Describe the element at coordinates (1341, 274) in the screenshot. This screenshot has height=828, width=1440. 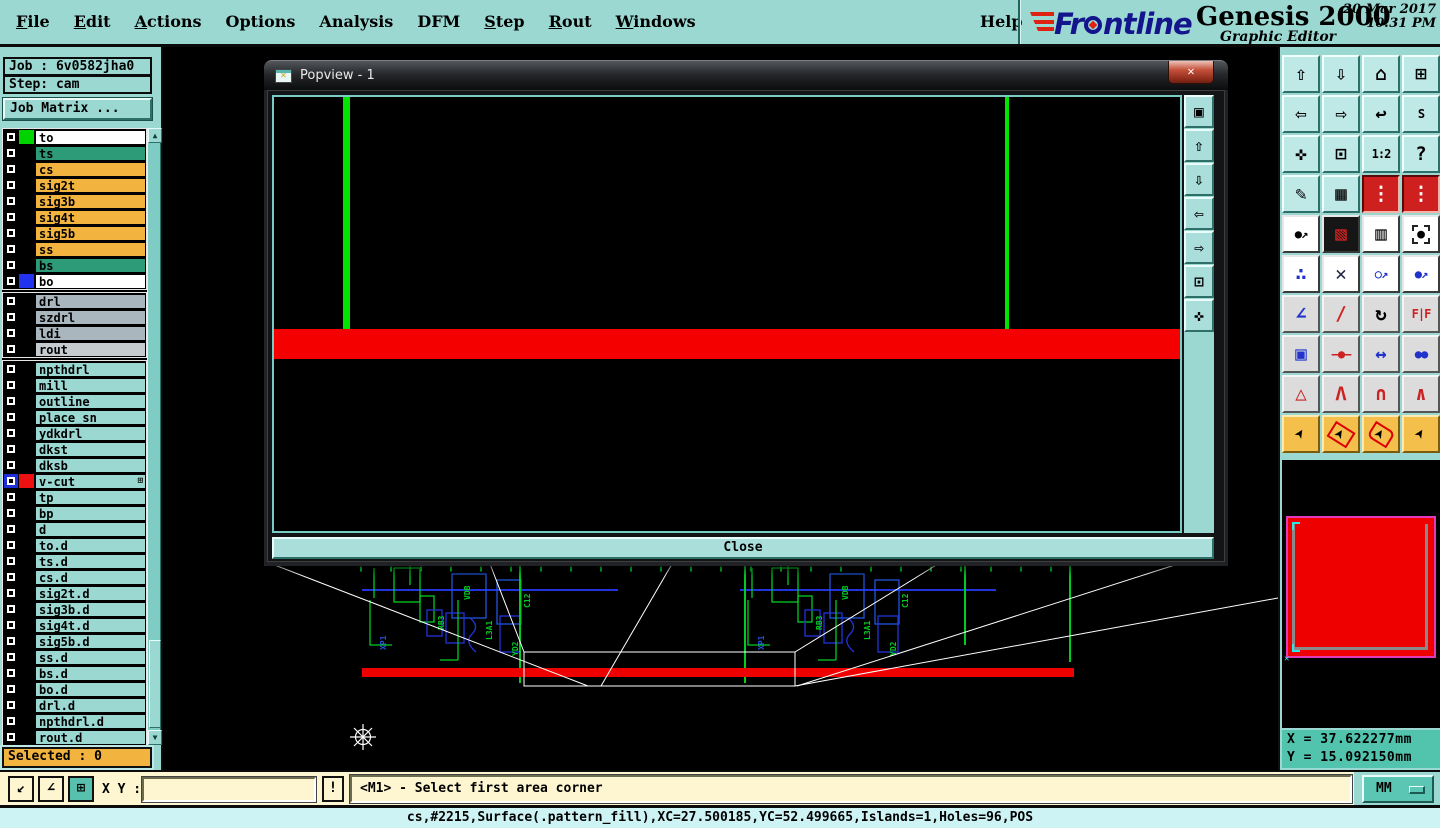
I see `delete-element-button: ✕` at that location.